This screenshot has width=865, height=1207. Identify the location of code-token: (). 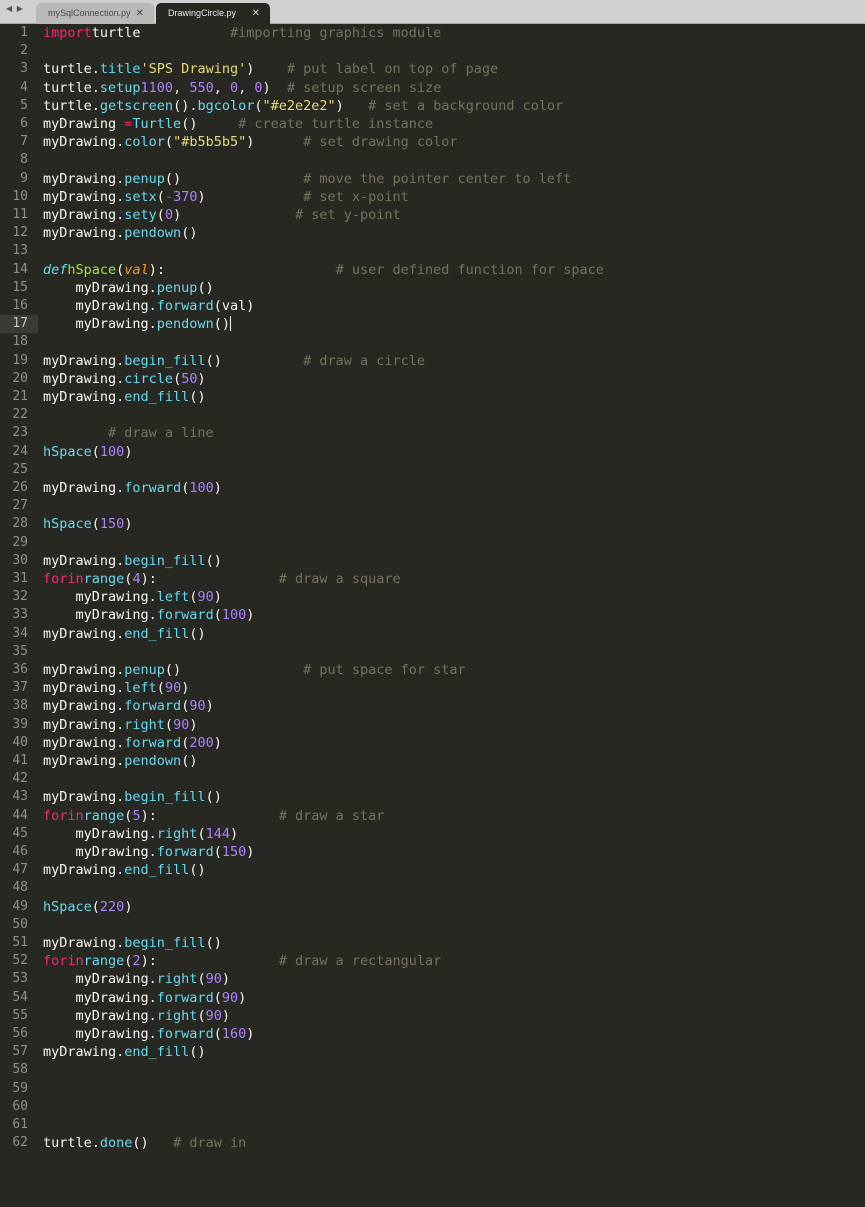
(254, 360).